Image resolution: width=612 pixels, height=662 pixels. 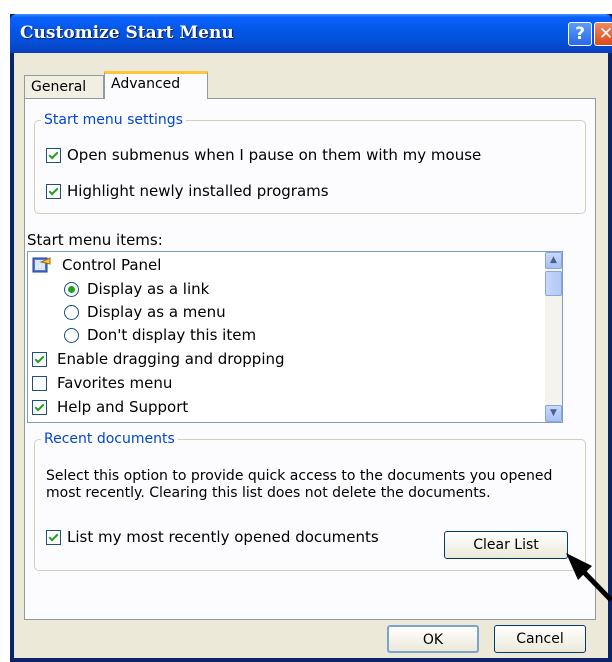 I want to click on dont-display-radio, so click(x=71, y=335).